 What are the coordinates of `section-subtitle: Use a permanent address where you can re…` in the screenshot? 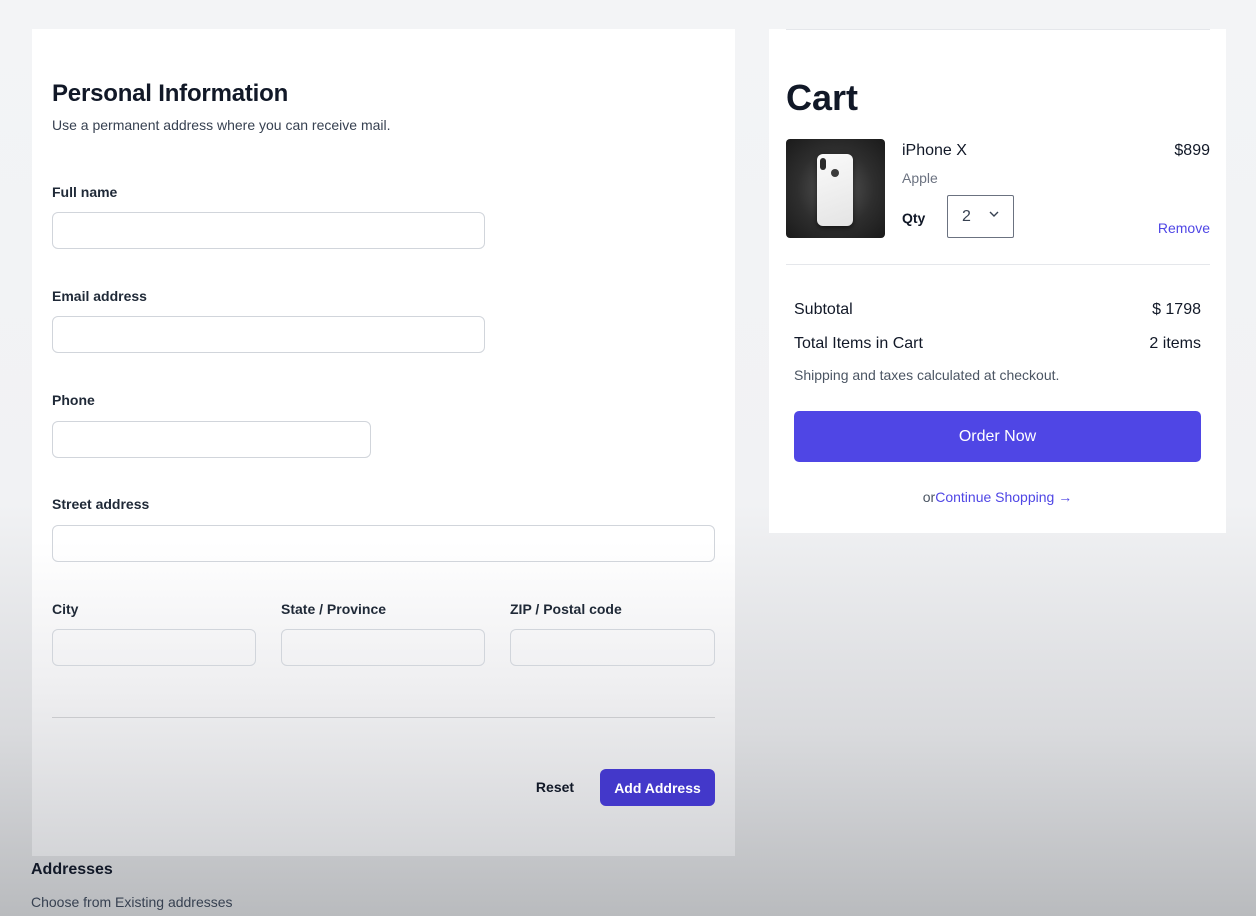 It's located at (221, 125).